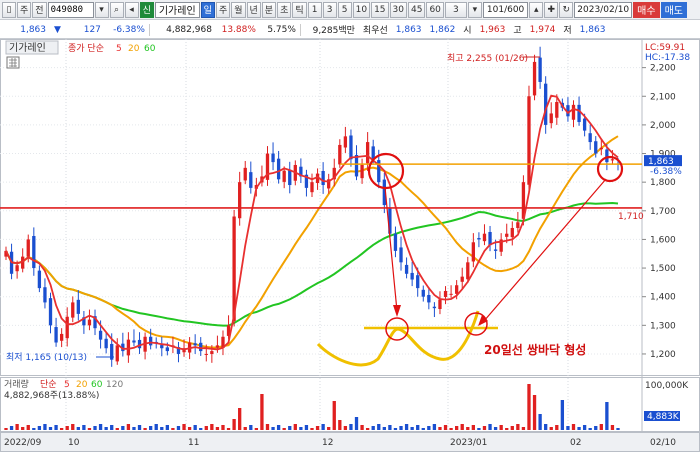  Describe the element at coordinates (129, 29) in the screenshot. I see `price-change-pct: -6.38%` at that location.